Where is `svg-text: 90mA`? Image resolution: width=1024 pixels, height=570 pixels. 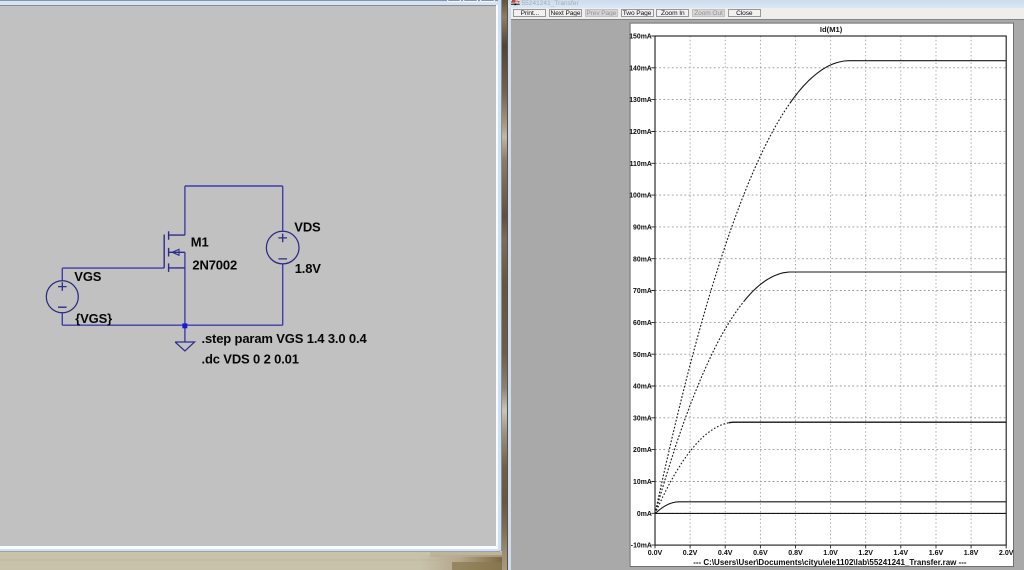 svg-text: 90mA is located at coordinates (642, 228).